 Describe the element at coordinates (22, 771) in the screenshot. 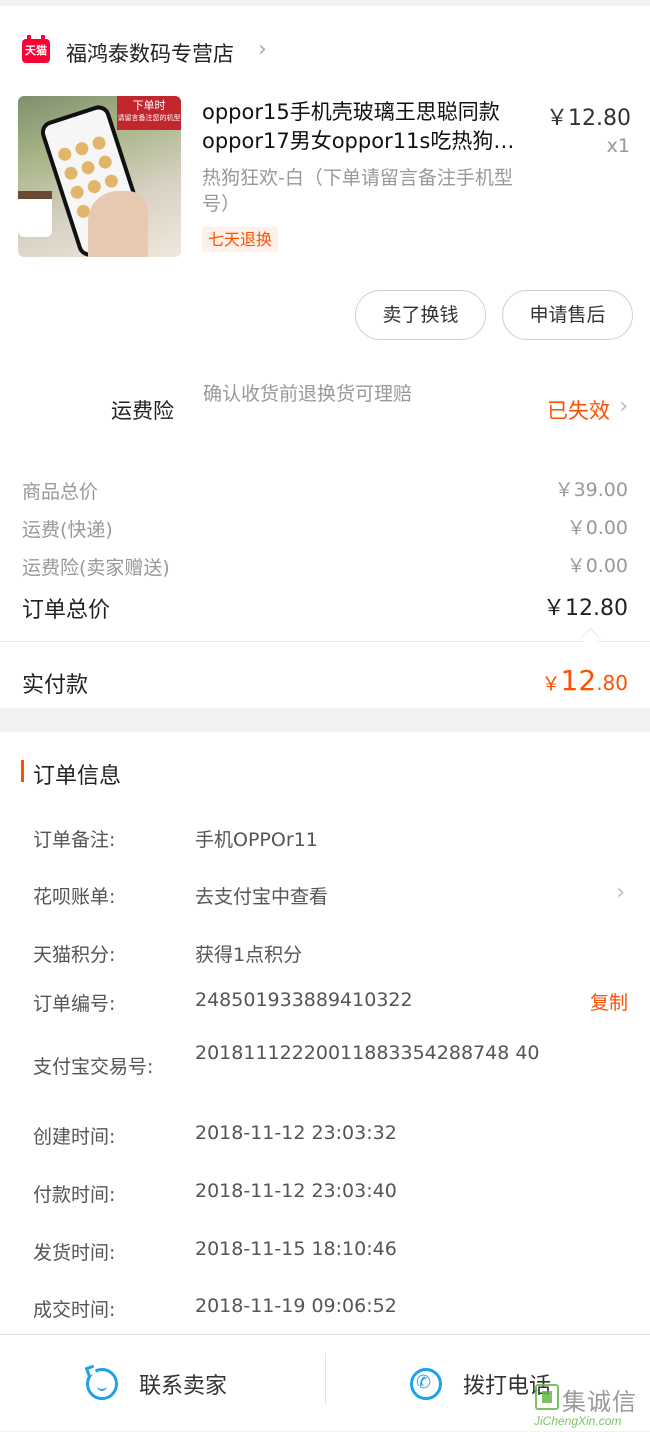

I see `section-accent-bar` at that location.